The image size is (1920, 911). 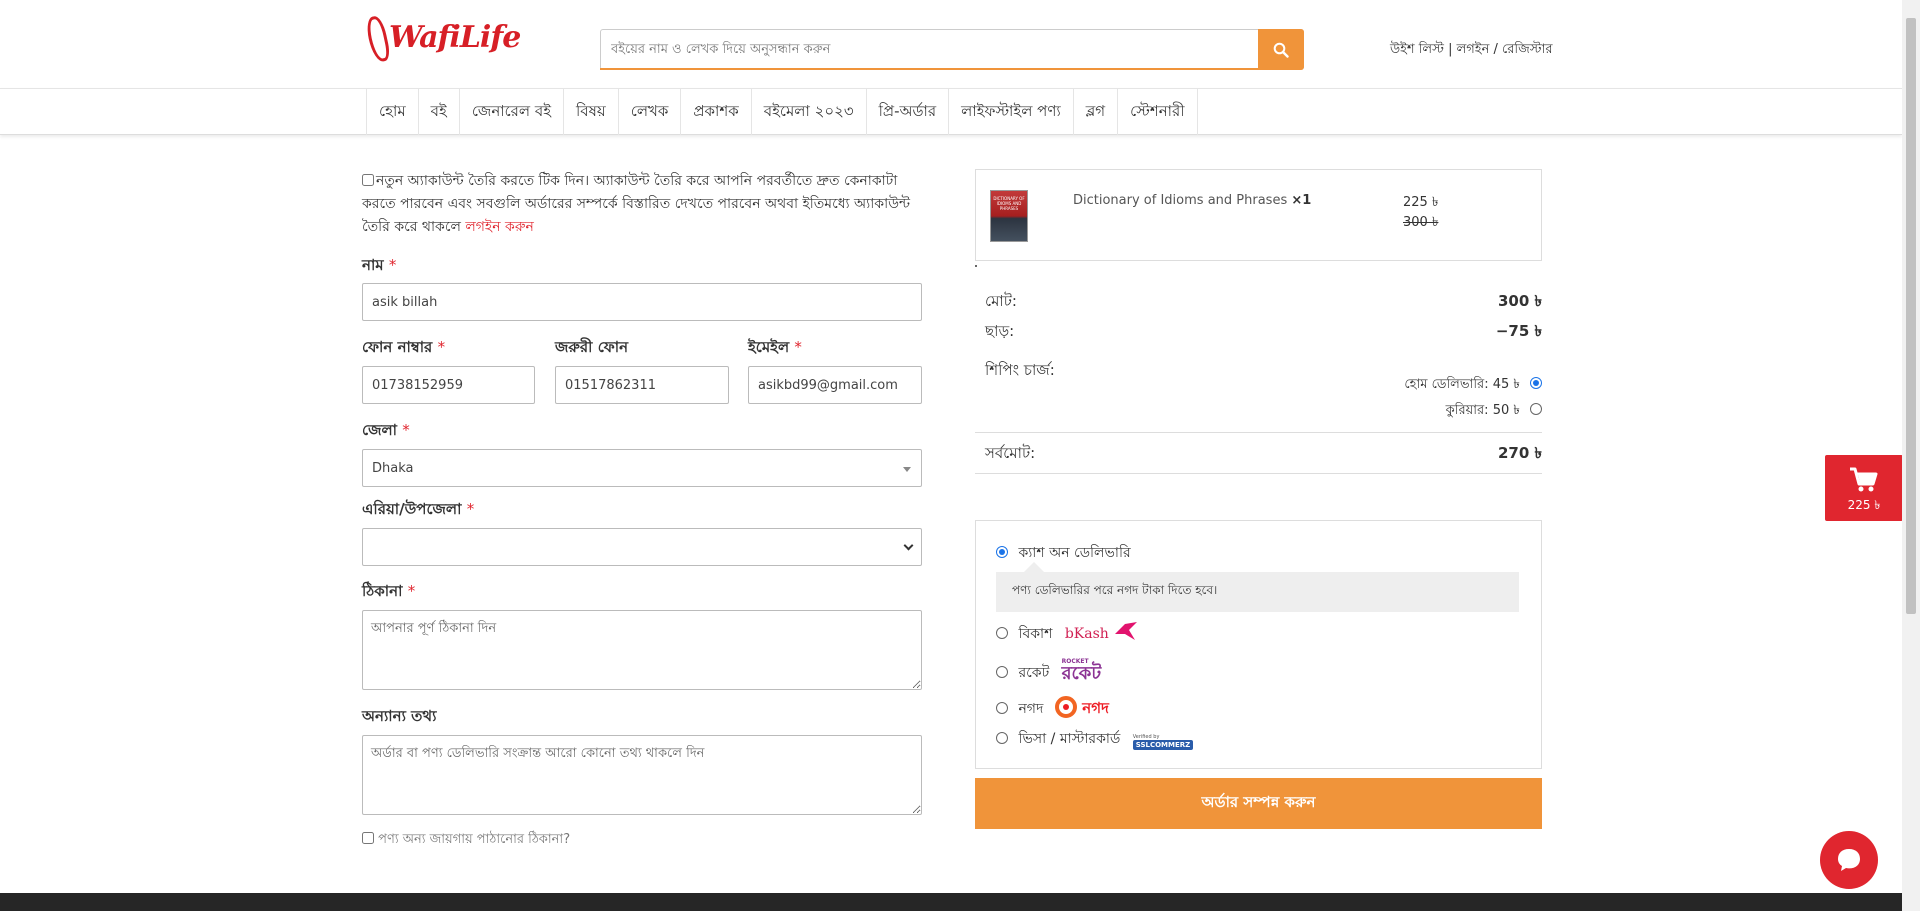 What do you see at coordinates (1421, 222) in the screenshot?
I see `item-old-price: 300 ৳` at bounding box center [1421, 222].